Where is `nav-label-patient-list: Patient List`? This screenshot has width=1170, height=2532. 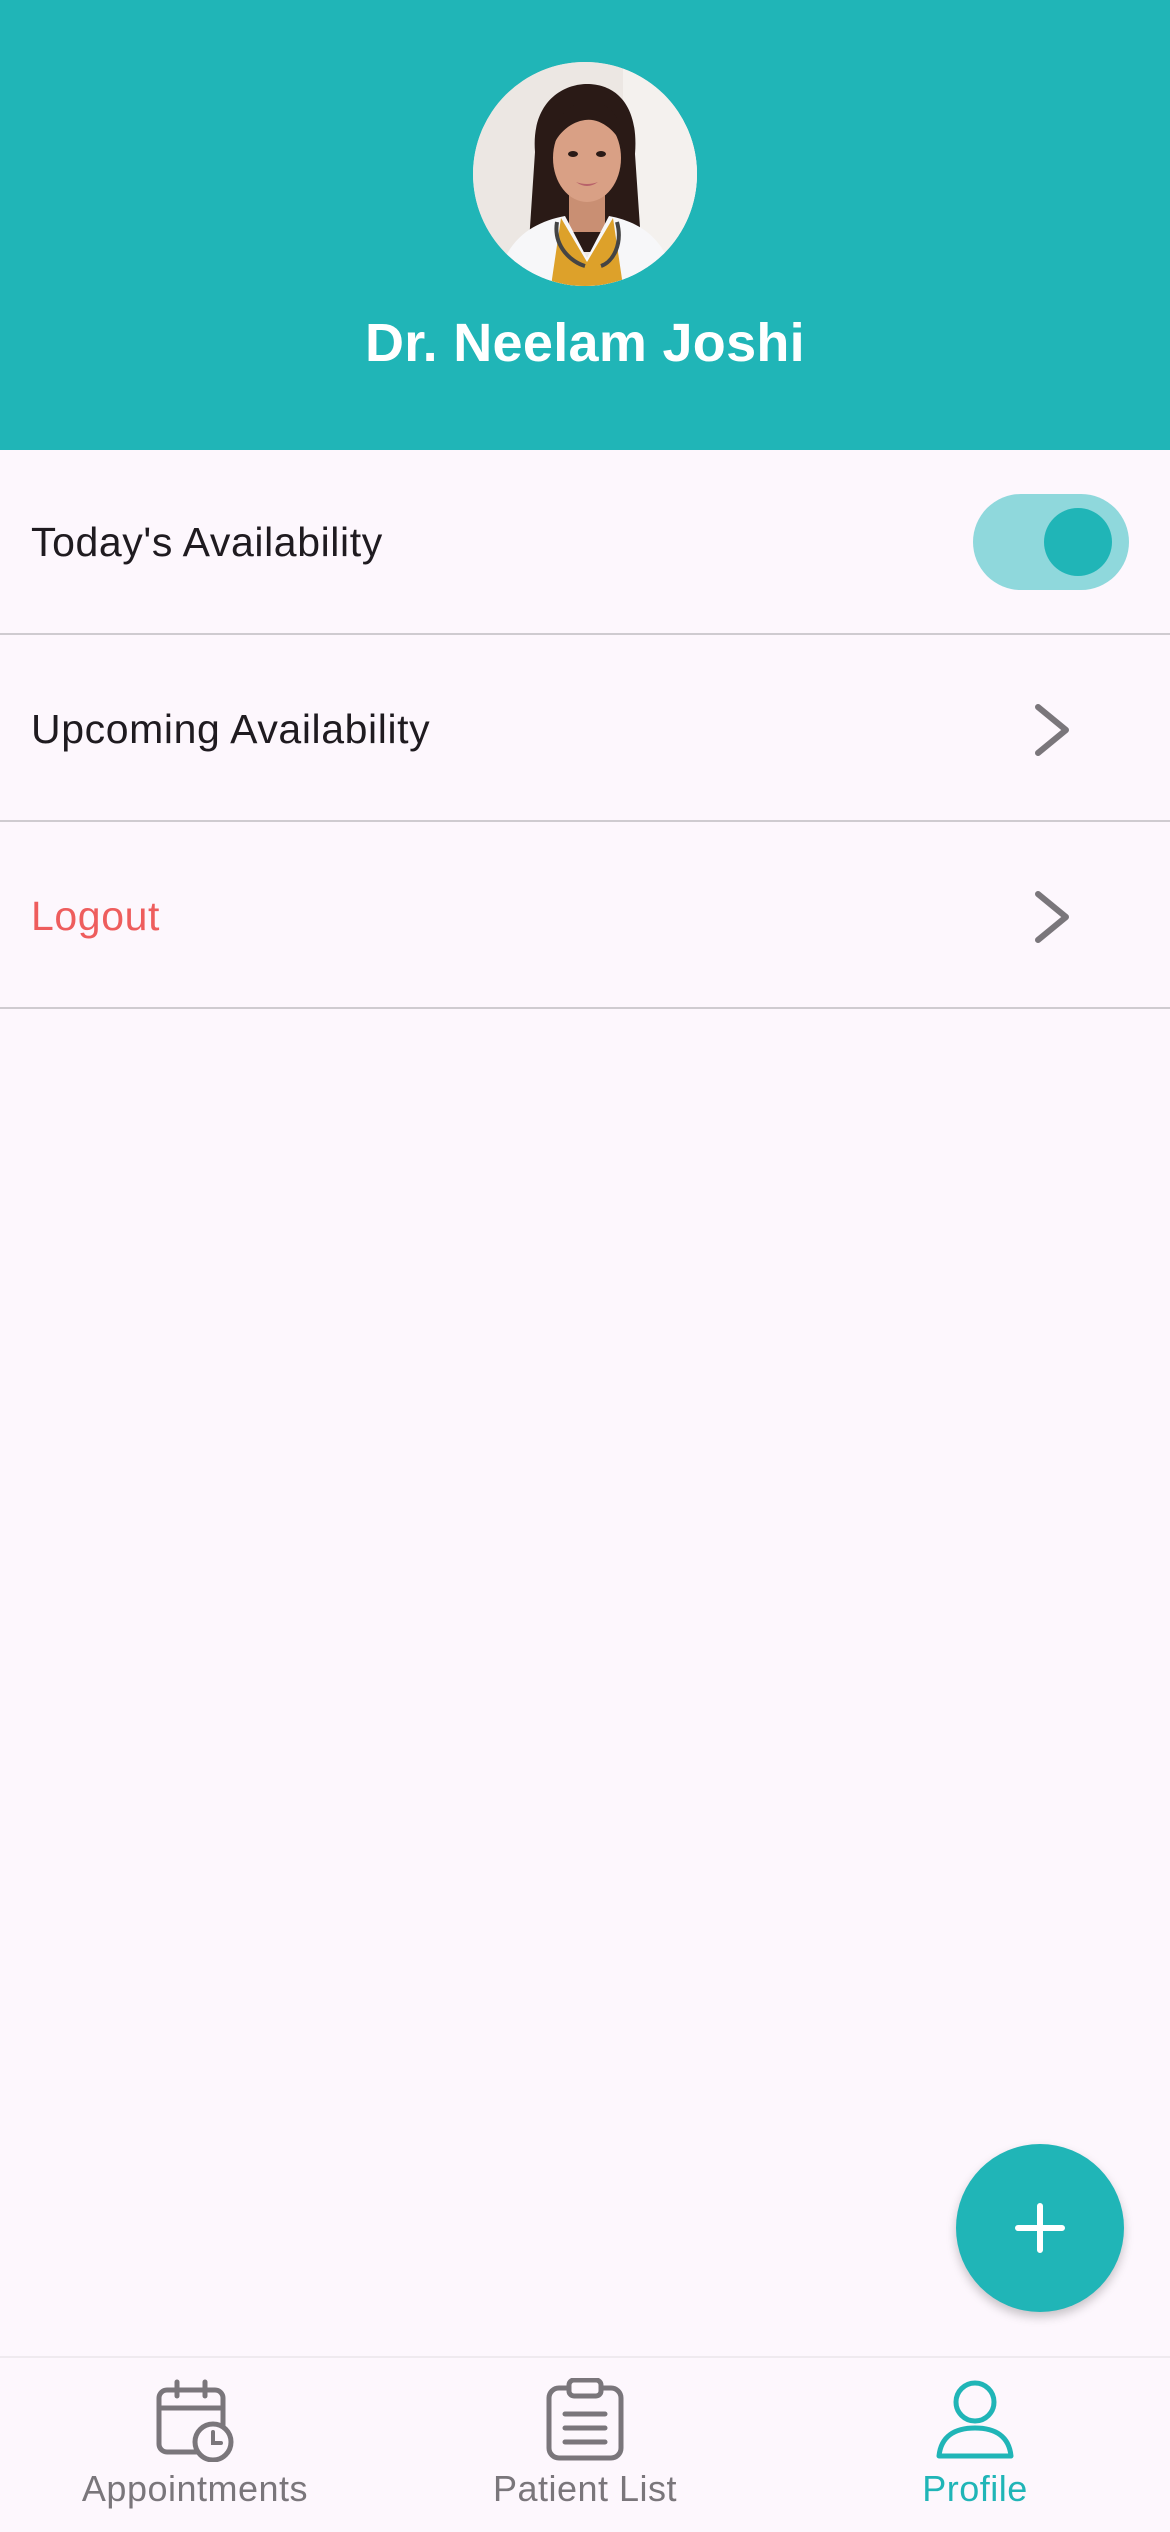
nav-label-patient-list: Patient List is located at coordinates (585, 2488).